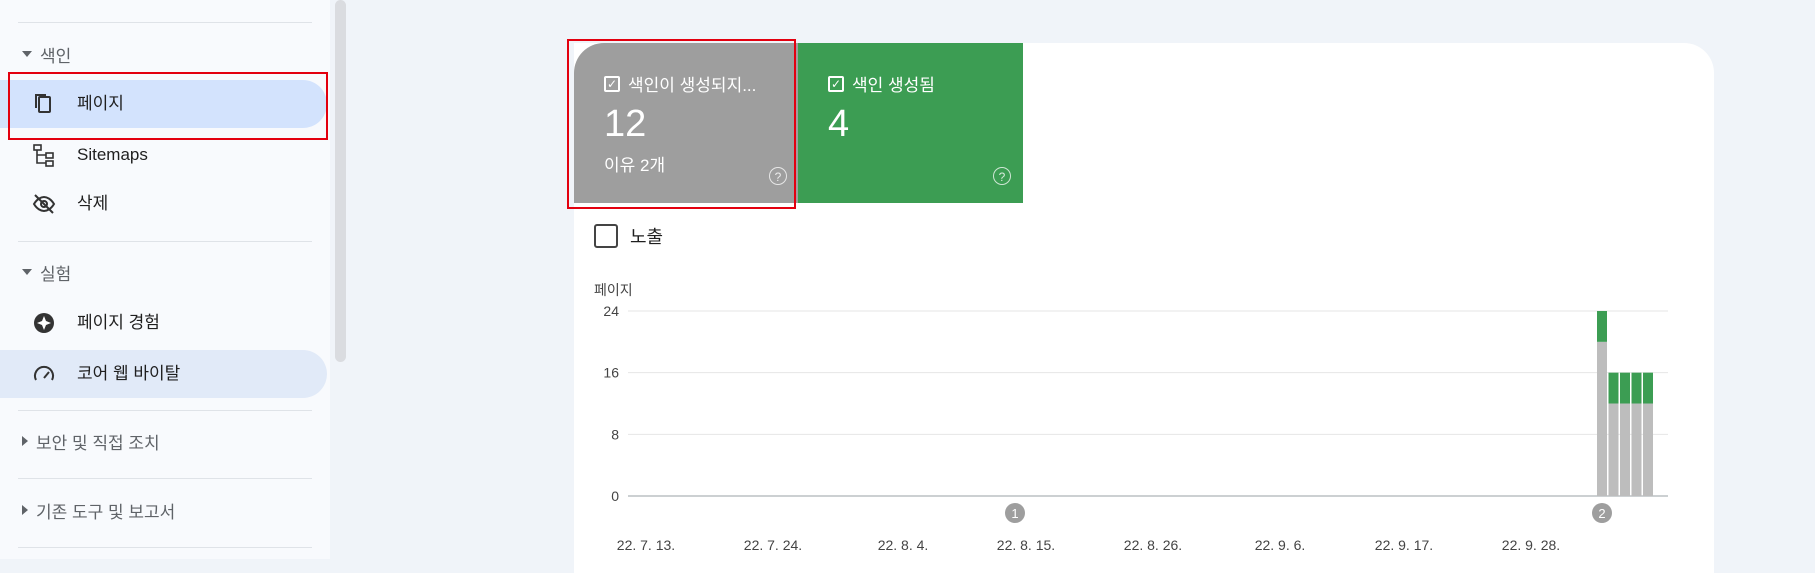  Describe the element at coordinates (836, 83) in the screenshot. I see `checkbox-checked-icon: ✓` at that location.